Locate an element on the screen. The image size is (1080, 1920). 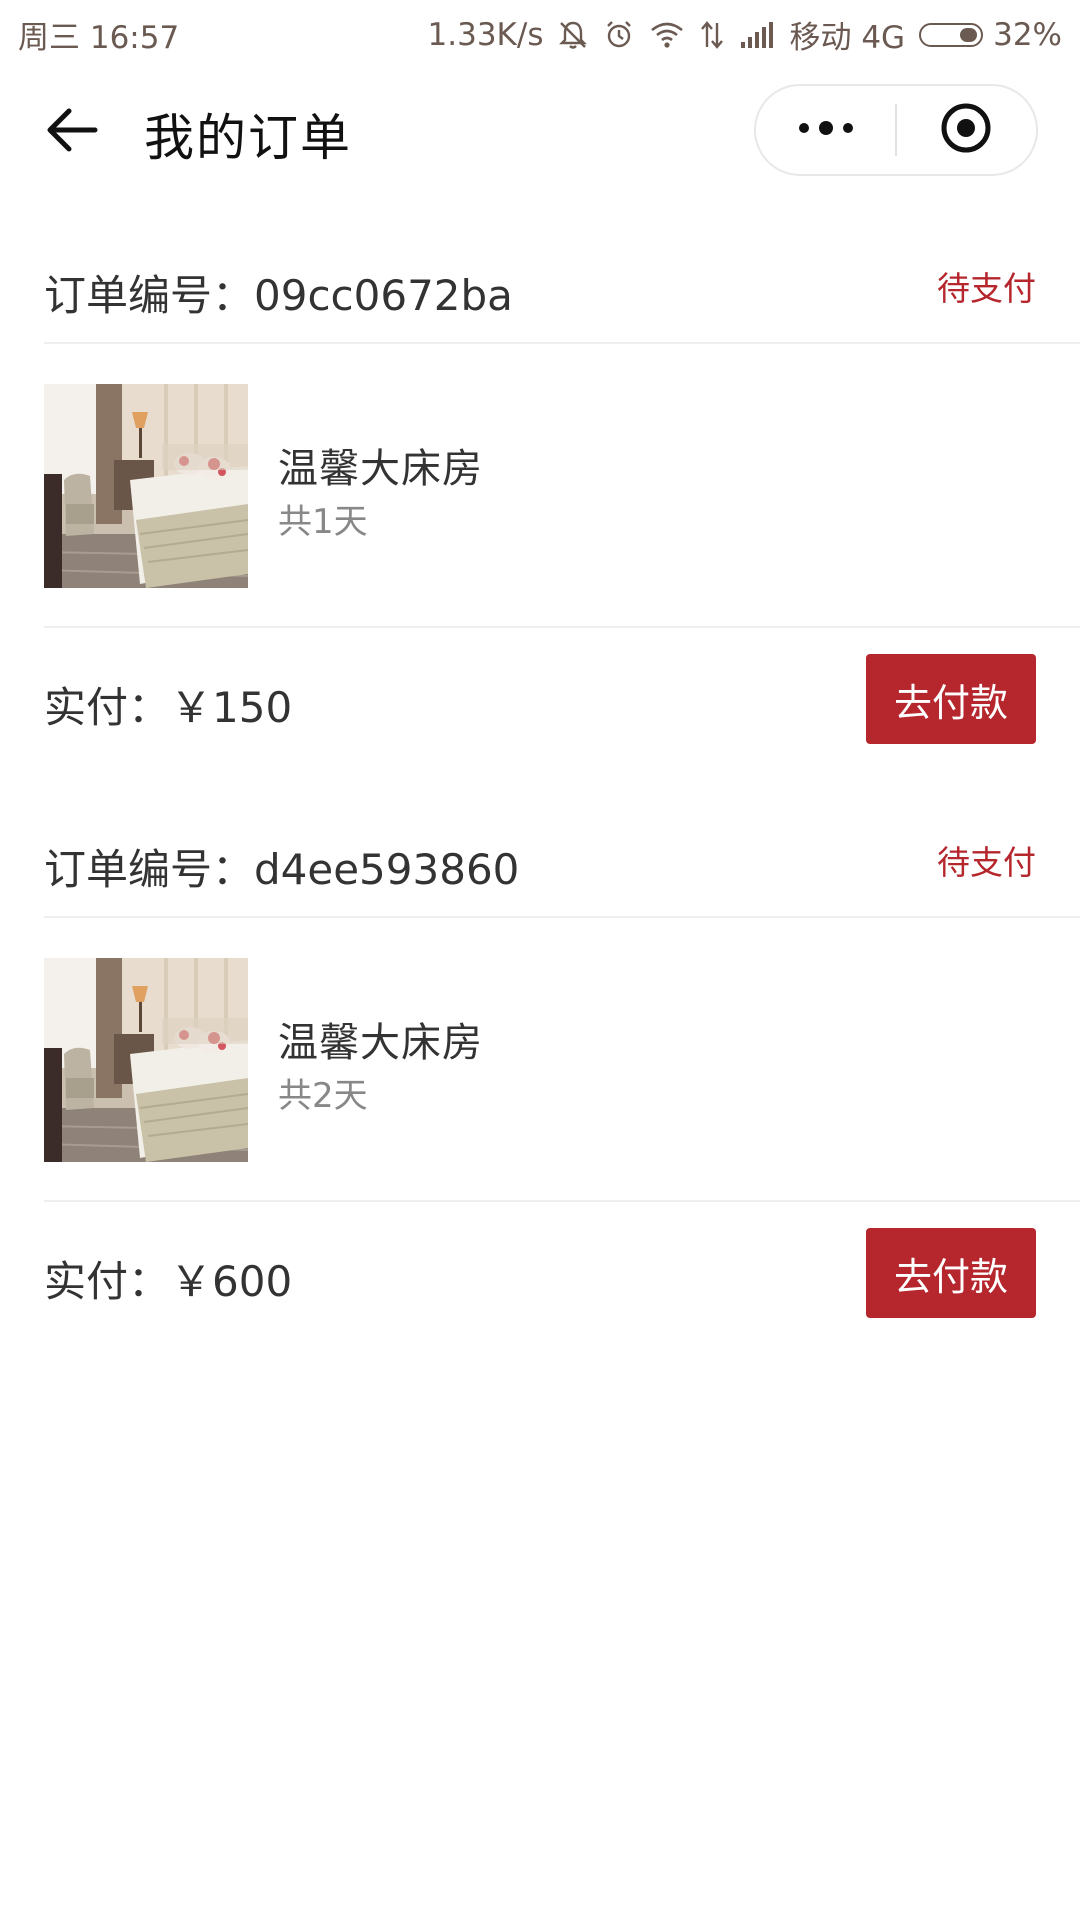
paid-amount: 实付：￥600 is located at coordinates (168, 1281).